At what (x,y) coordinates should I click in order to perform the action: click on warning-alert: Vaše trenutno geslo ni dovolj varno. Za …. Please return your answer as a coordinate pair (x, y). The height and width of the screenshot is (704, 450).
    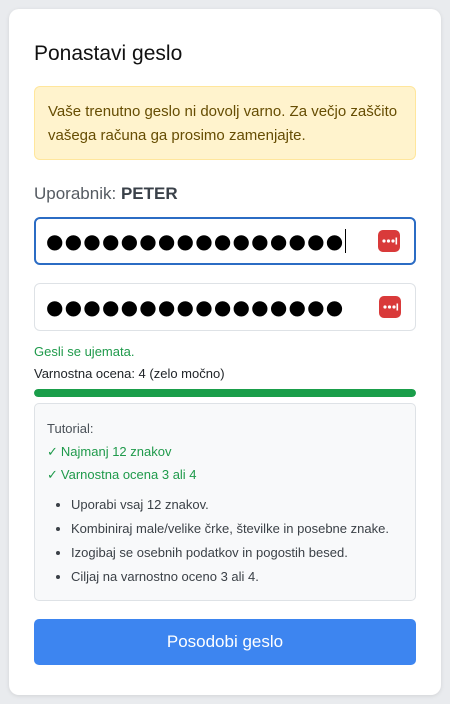
    Looking at the image, I should click on (225, 123).